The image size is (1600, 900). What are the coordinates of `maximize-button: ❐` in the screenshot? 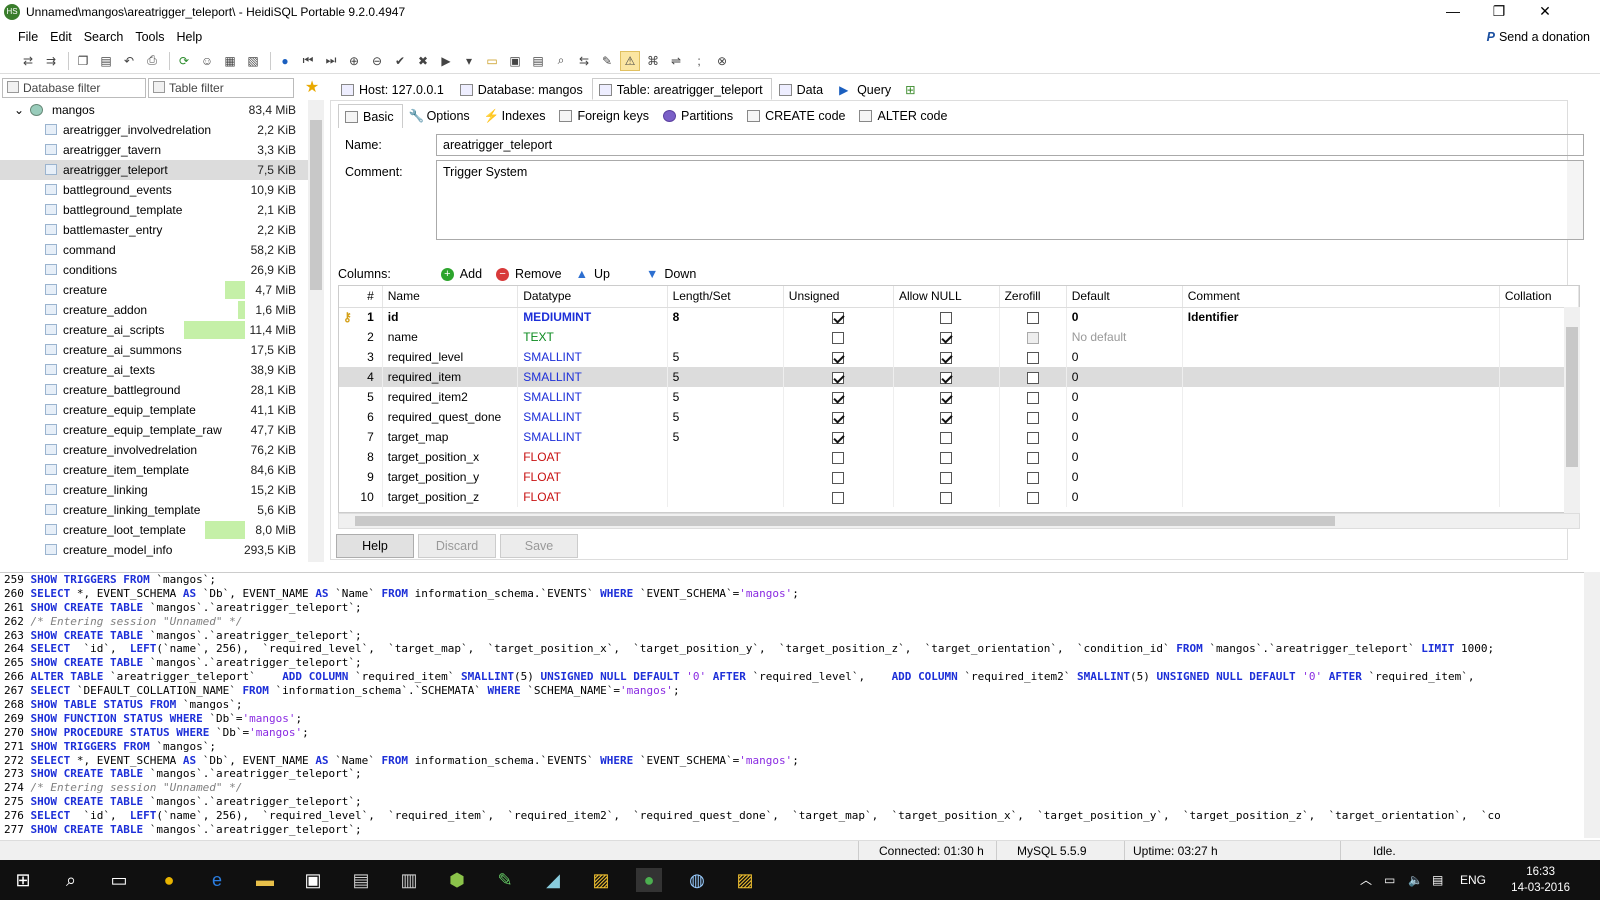 It's located at (1499, 12).